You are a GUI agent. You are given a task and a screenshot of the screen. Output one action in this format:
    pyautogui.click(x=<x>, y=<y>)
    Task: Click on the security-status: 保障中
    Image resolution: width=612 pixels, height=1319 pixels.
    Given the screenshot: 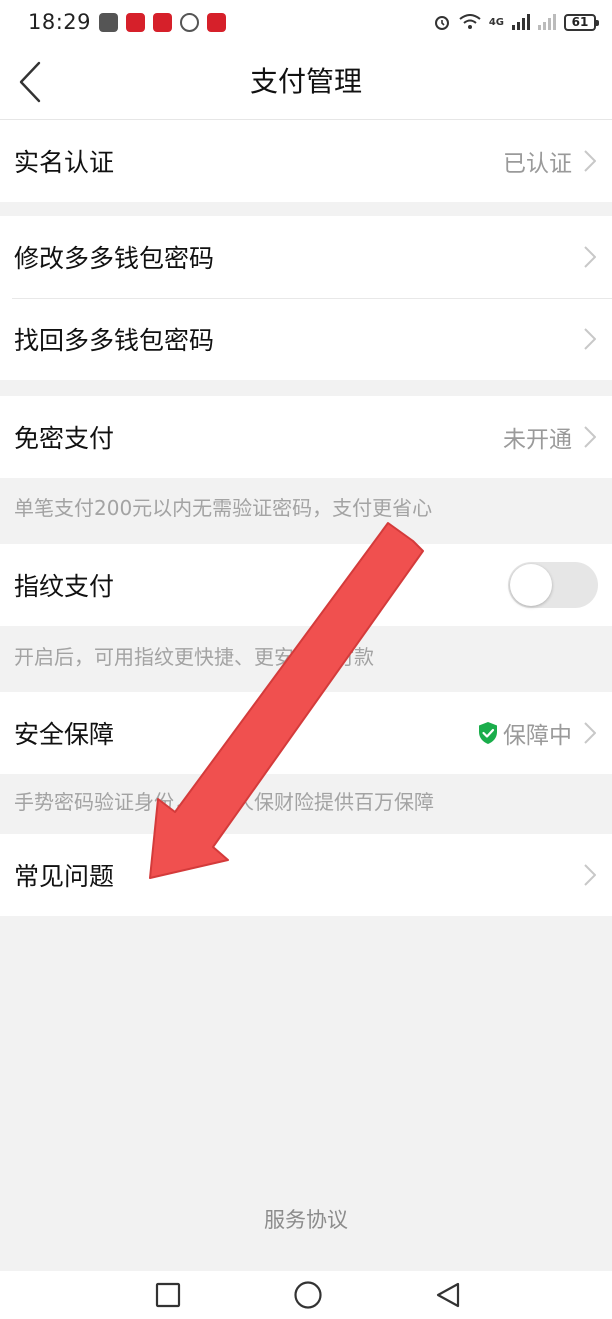 What is the action you would take?
    pyautogui.click(x=537, y=736)
    